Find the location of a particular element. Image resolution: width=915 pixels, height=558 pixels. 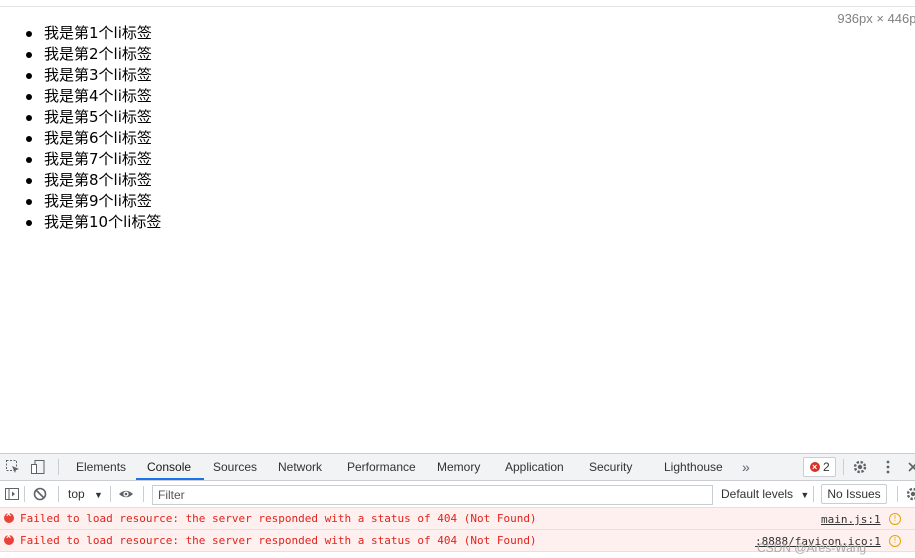

list-item: 我是第7个li标签 is located at coordinates (80, 159).